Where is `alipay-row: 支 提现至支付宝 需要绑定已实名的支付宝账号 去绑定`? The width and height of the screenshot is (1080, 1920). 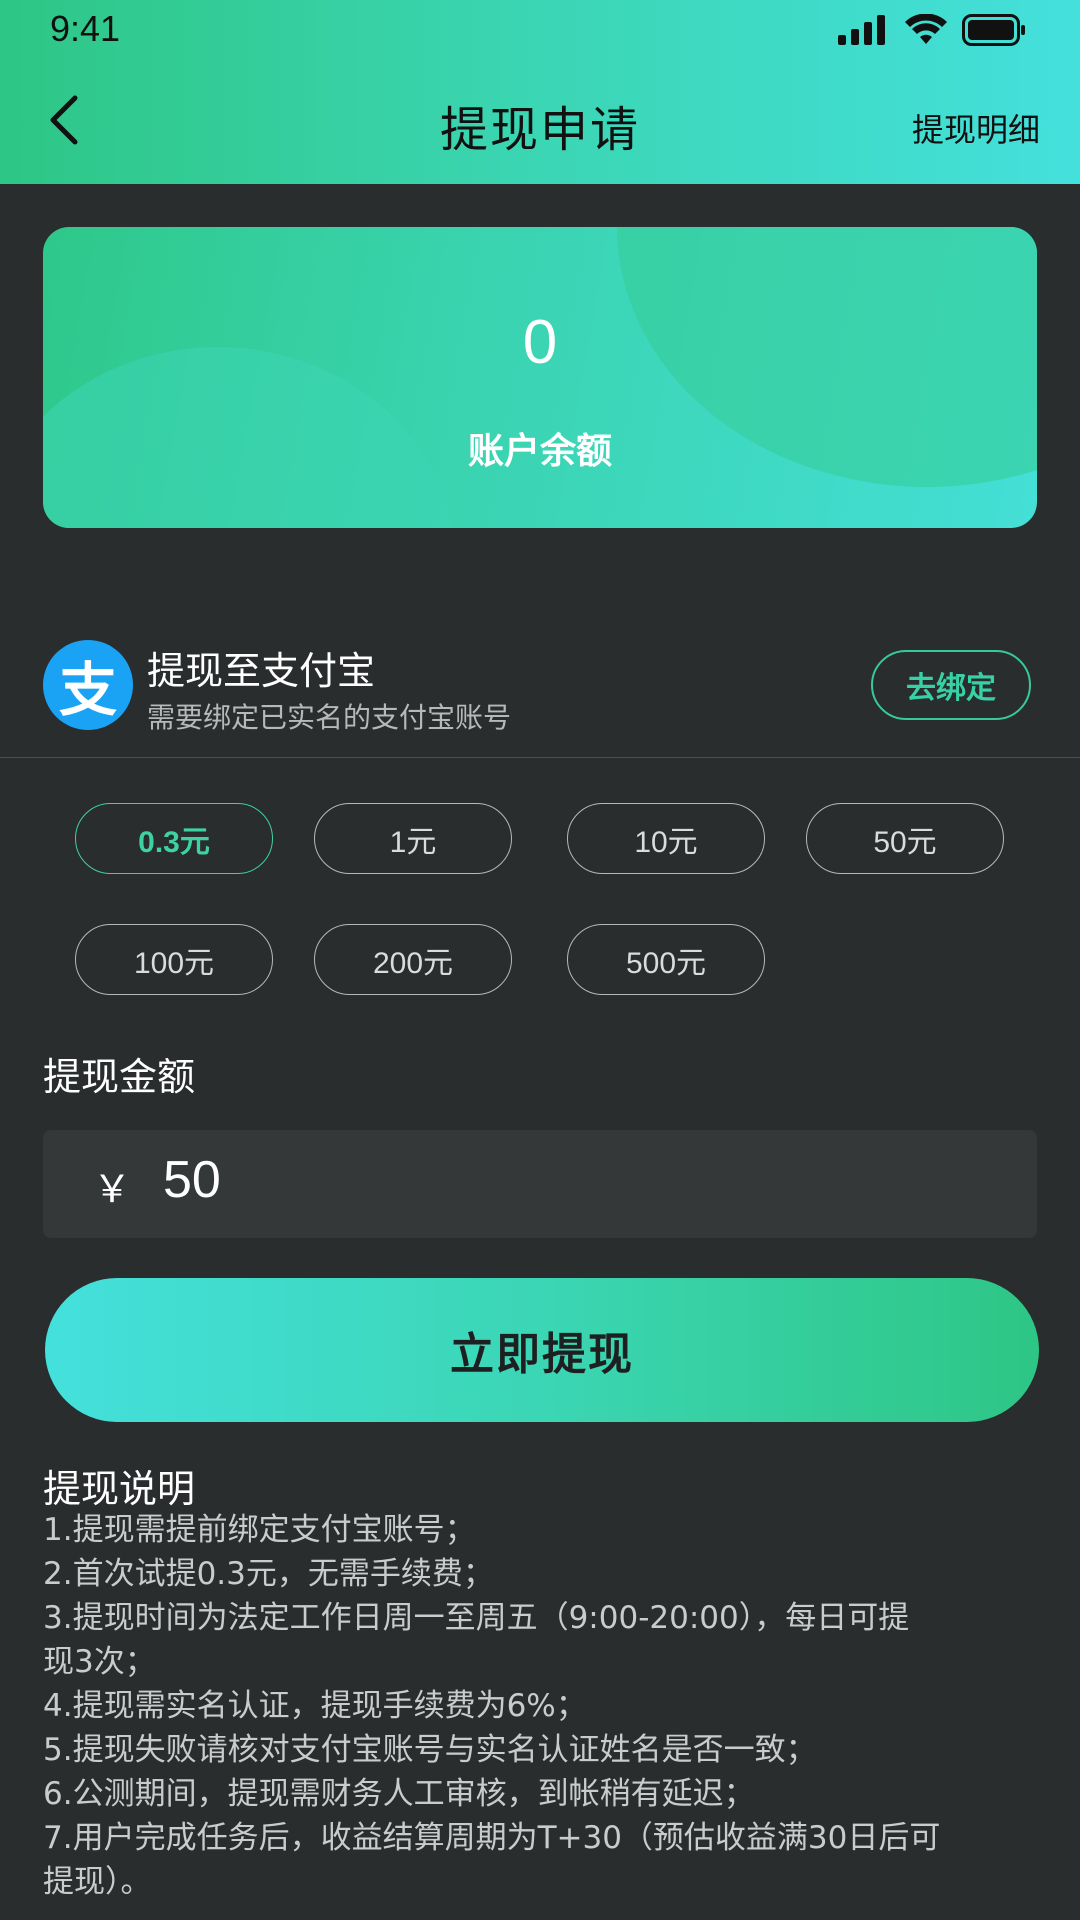 alipay-row: 支 提现至支付宝 需要绑定已实名的支付宝账号 去绑定 is located at coordinates (540, 693).